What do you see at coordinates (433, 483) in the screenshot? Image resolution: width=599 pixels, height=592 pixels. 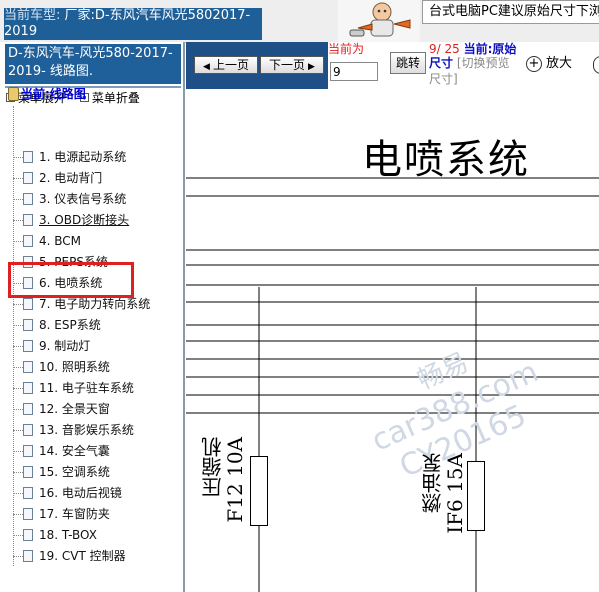 I see `fuse-right-name: 燃油泵` at bounding box center [433, 483].